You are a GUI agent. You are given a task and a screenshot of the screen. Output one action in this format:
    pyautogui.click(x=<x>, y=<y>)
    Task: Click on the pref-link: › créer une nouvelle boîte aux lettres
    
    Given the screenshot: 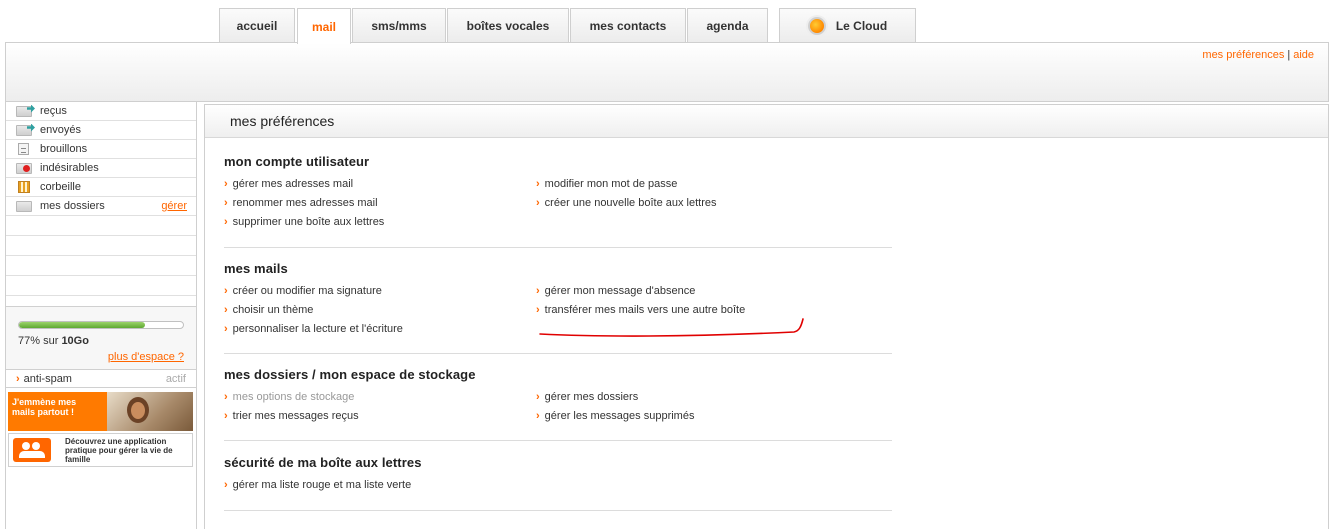 What is the action you would take?
    pyautogui.click(x=706, y=203)
    